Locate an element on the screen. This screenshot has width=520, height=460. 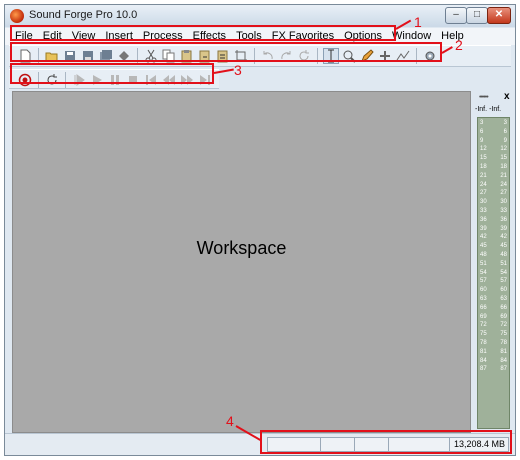
minimize-button: – is located at coordinates (456, 15).